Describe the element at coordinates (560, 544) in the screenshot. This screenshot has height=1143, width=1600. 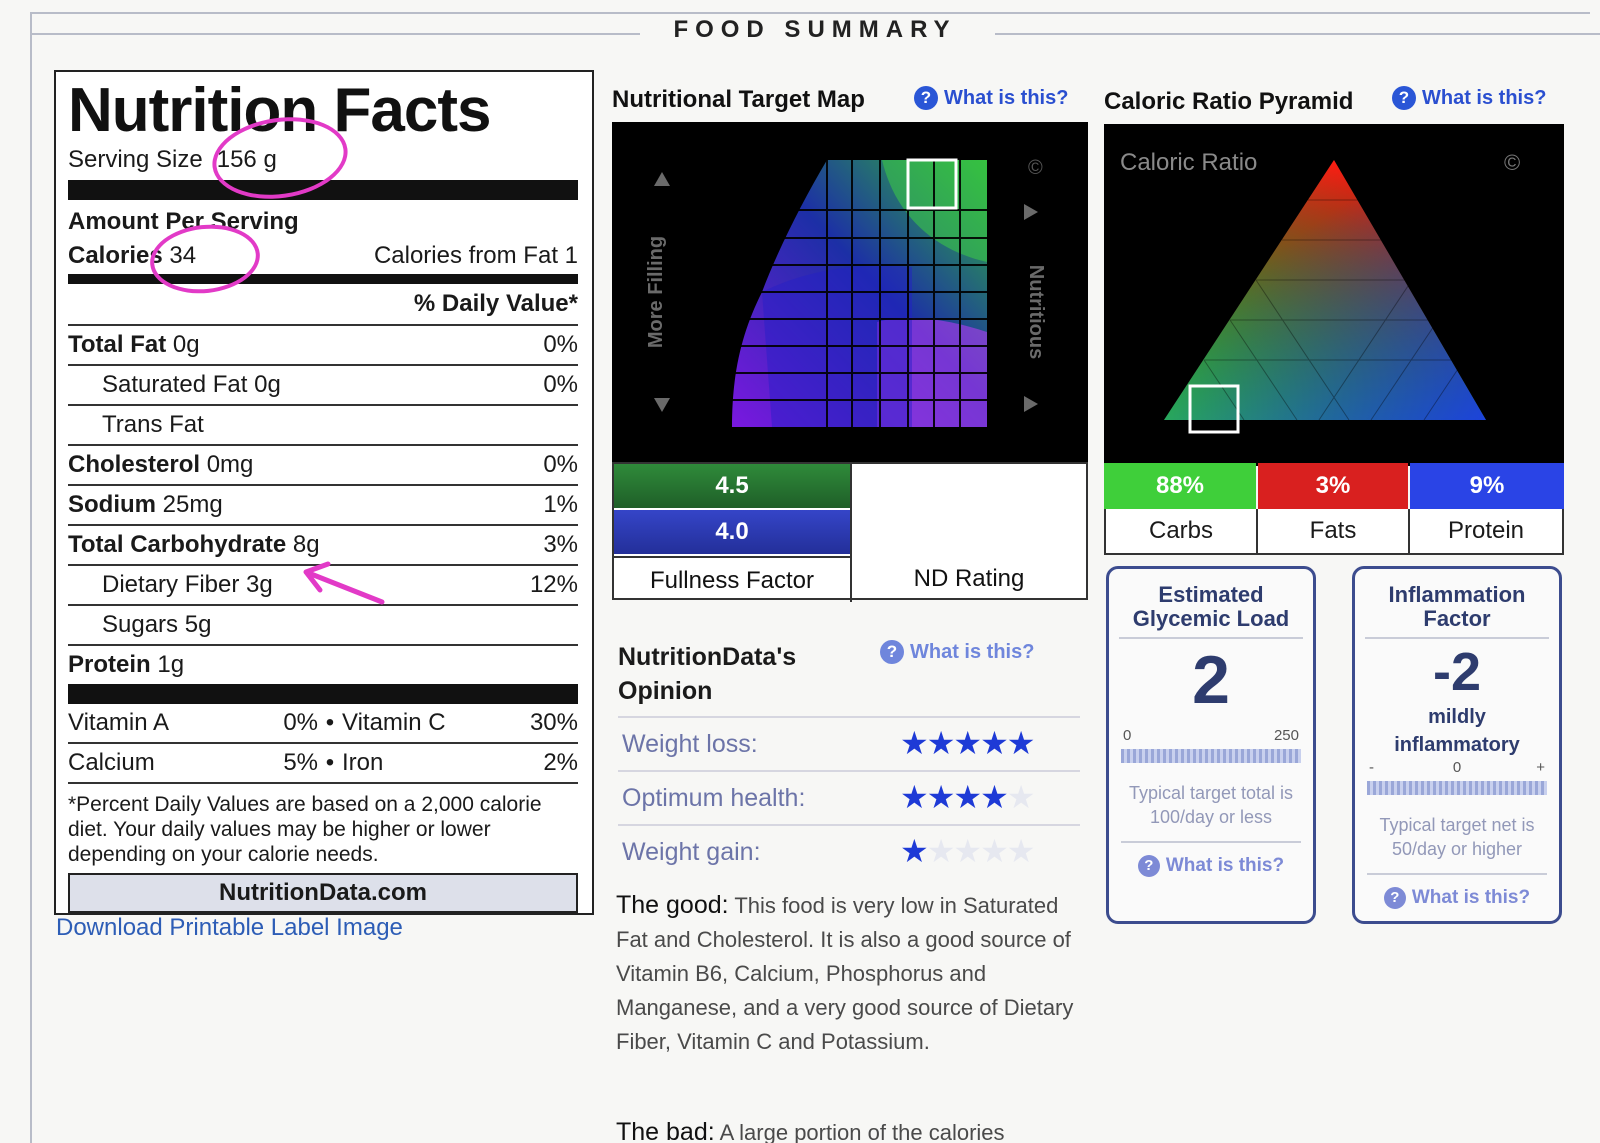
I see `nutrient-dv: 3%` at that location.